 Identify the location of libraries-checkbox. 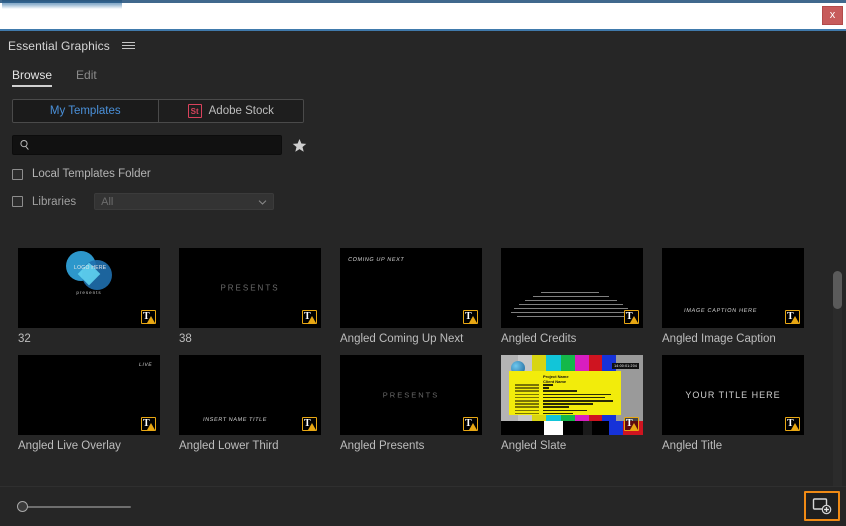
(17, 201).